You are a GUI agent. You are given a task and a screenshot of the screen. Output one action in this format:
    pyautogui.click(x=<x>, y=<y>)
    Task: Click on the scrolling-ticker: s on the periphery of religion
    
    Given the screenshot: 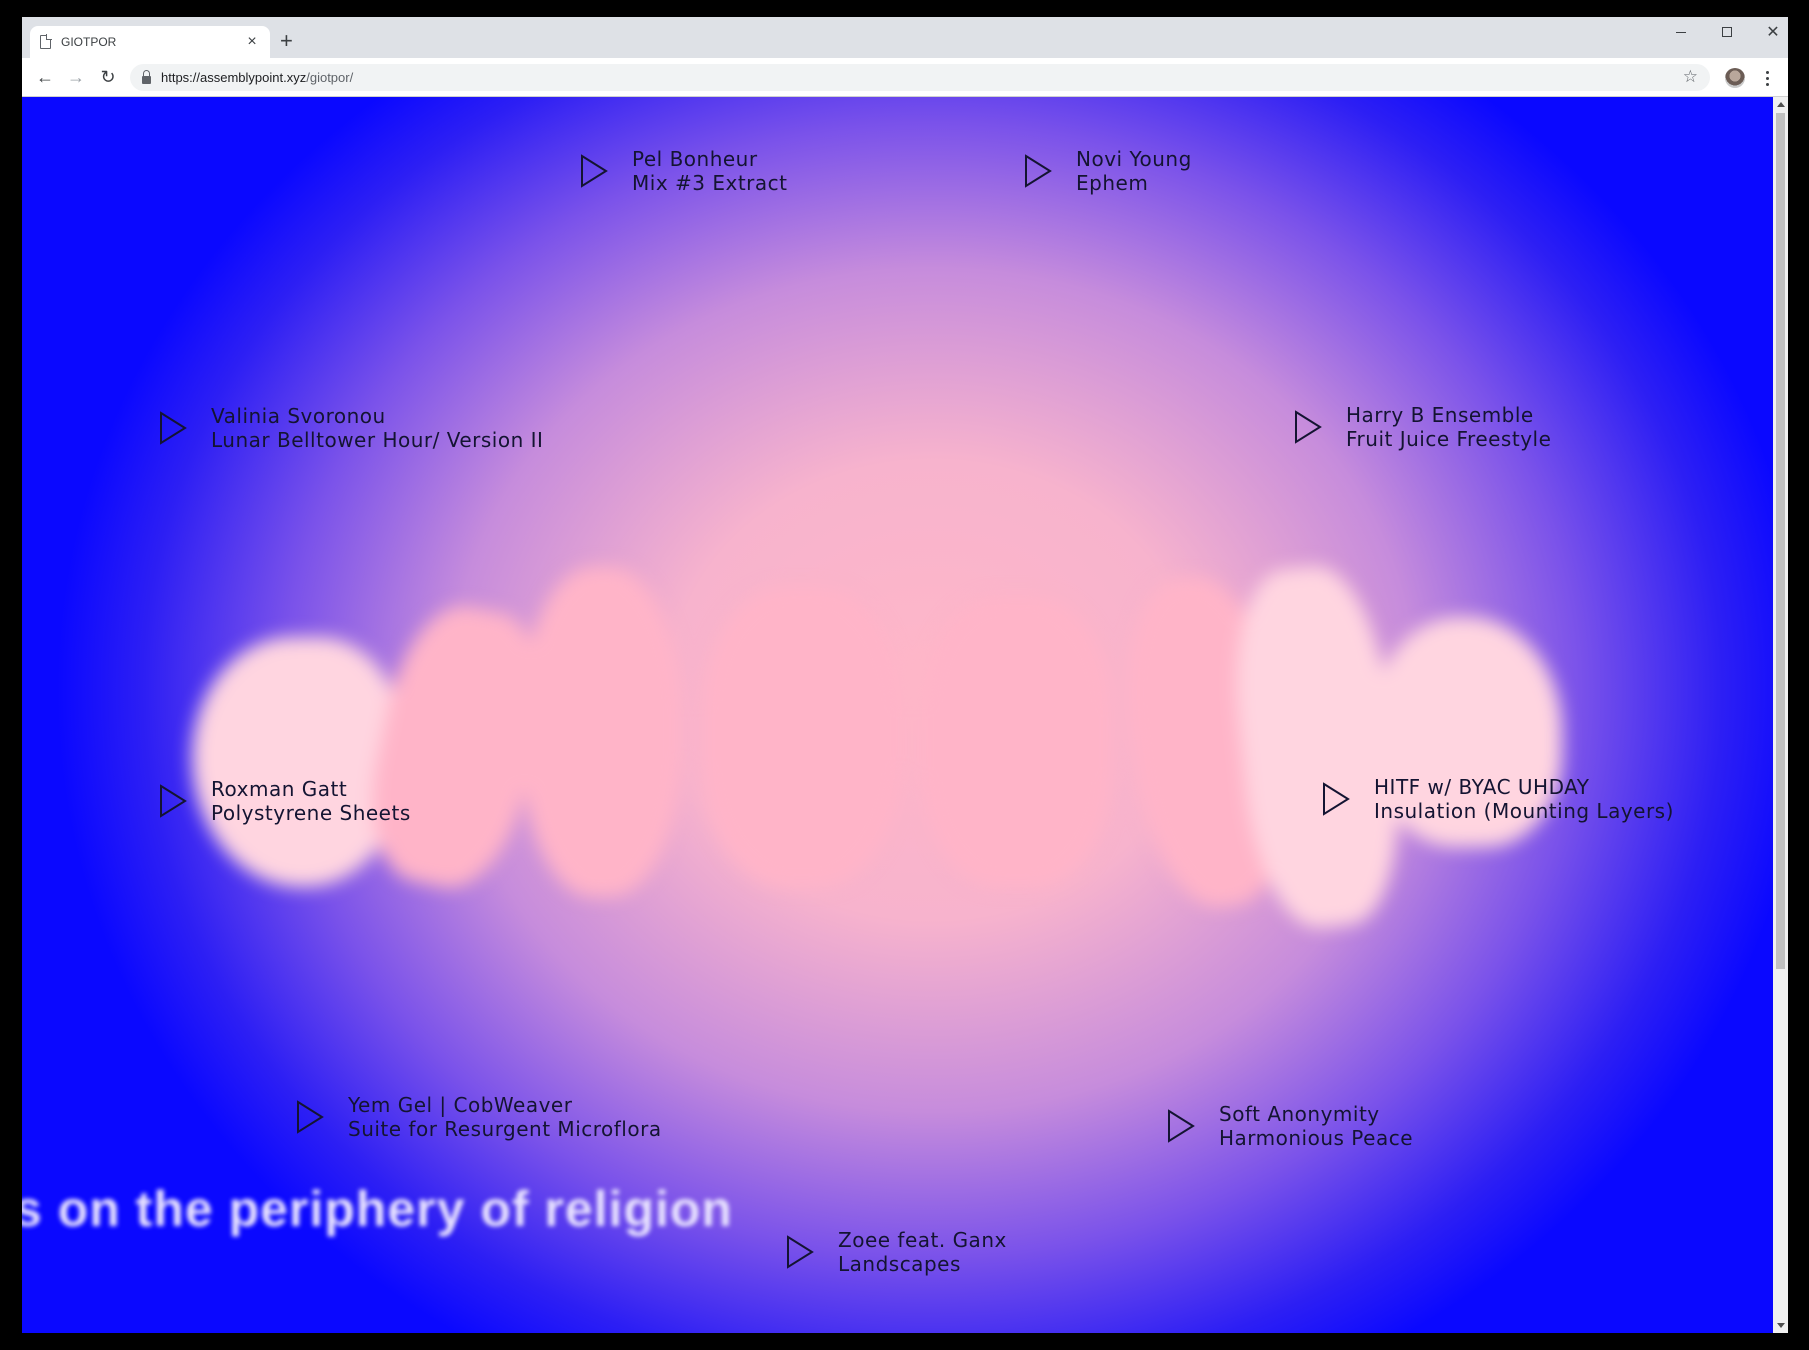 What is the action you would take?
    pyautogui.click(x=377, y=1209)
    